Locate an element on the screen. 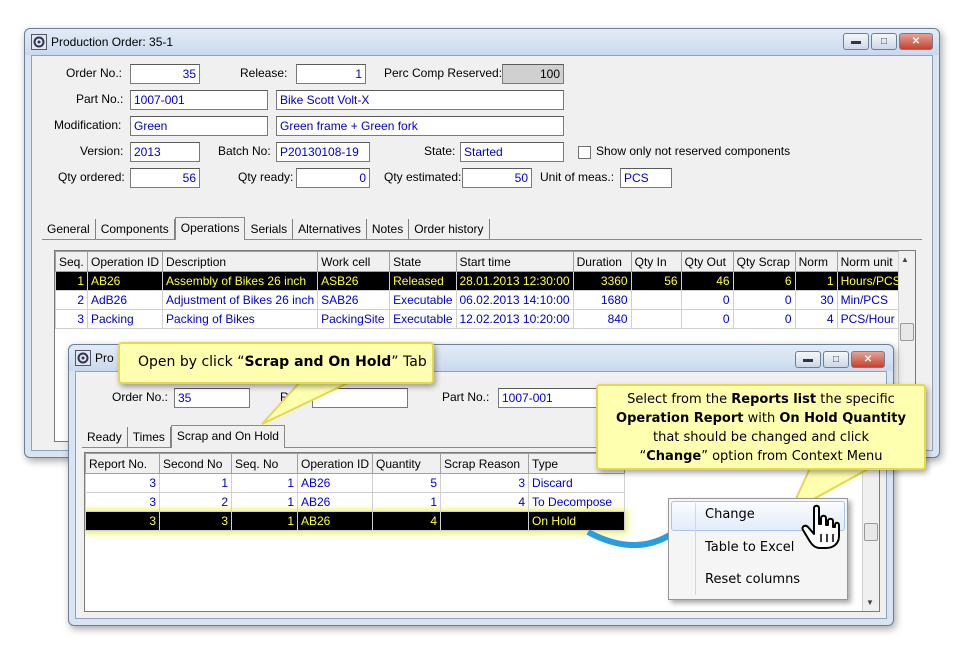  select-text-5: with is located at coordinates (761, 418).